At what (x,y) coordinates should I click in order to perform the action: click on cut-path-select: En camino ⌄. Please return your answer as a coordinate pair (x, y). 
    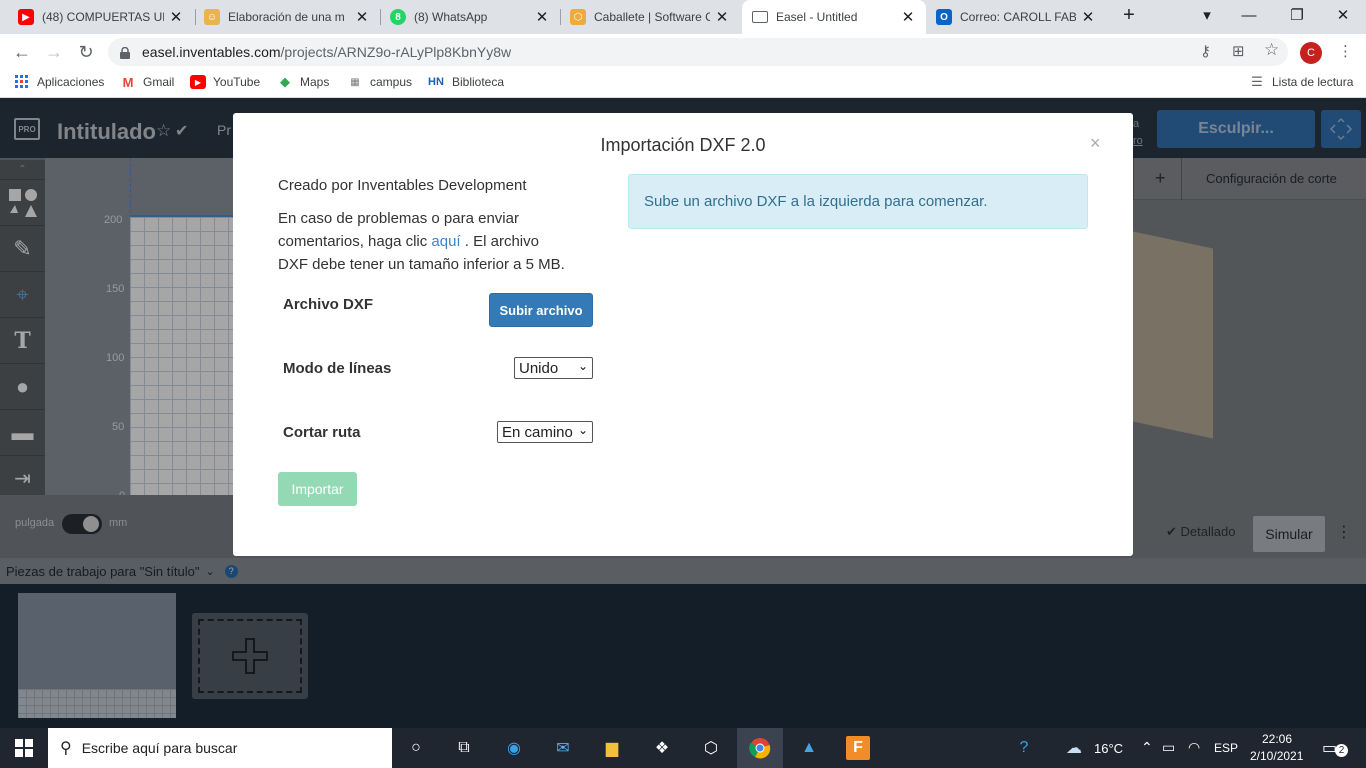
    Looking at the image, I should click on (545, 432).